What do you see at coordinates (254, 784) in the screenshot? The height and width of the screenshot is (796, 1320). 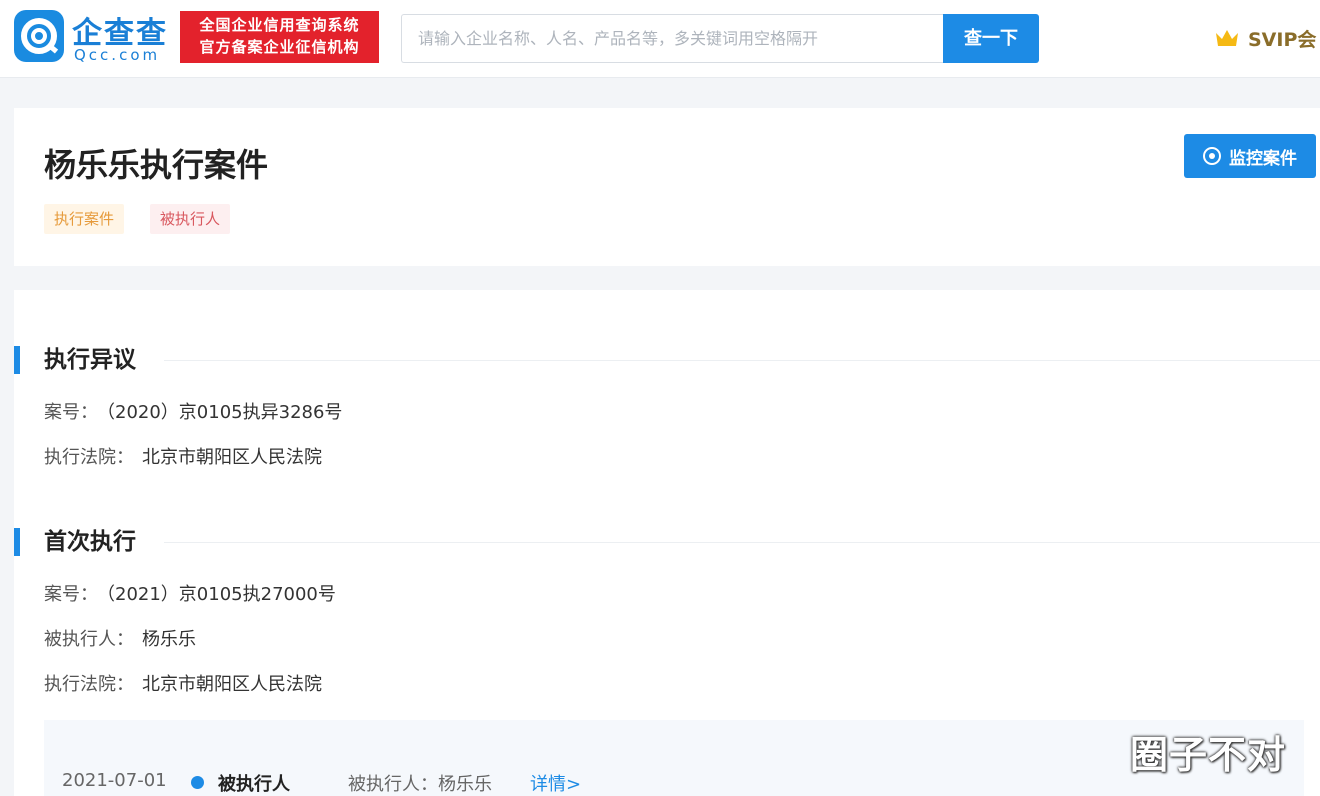 I see `timeline-type: 被执行人` at bounding box center [254, 784].